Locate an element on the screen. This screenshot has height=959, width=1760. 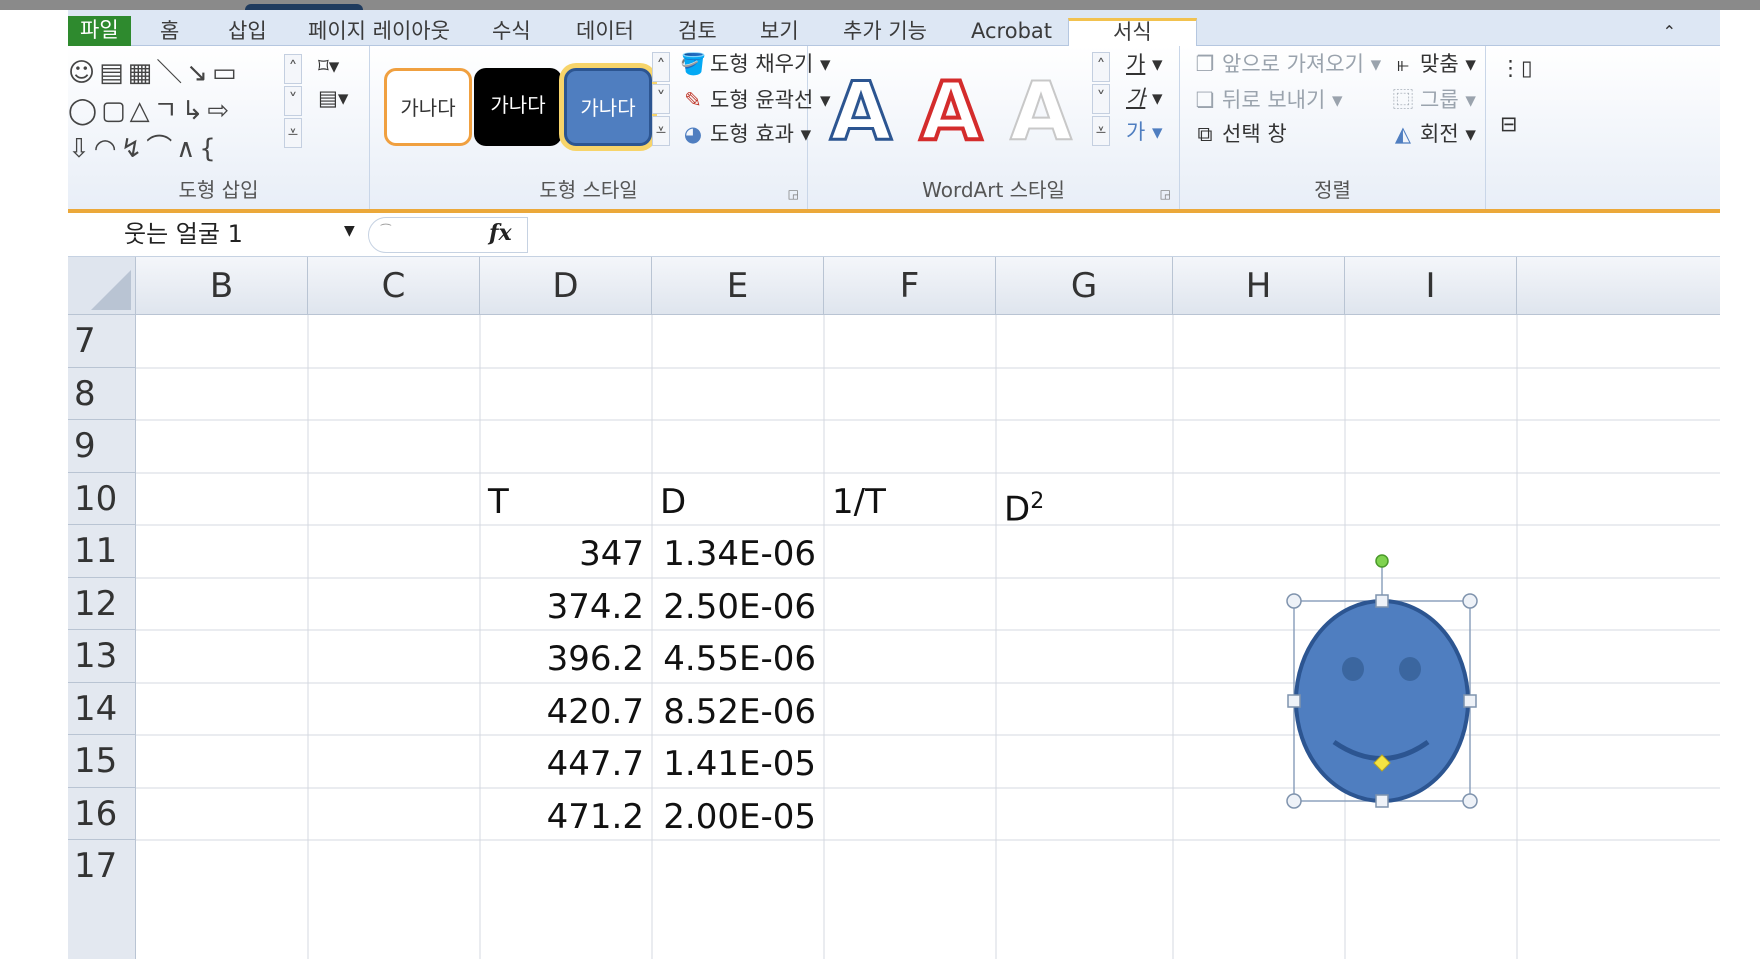
group-label-insert-shapes: 도형 삽입 is located at coordinates (218, 190).